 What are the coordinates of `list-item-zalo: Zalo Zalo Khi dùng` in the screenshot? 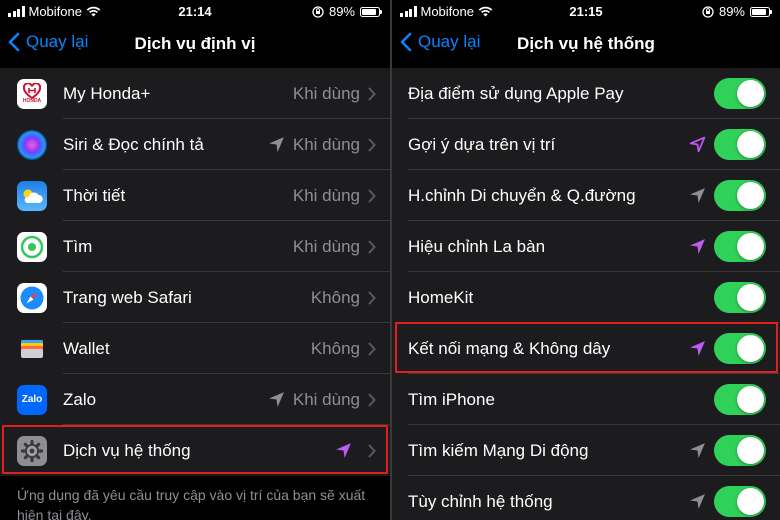 It's located at (195, 399).